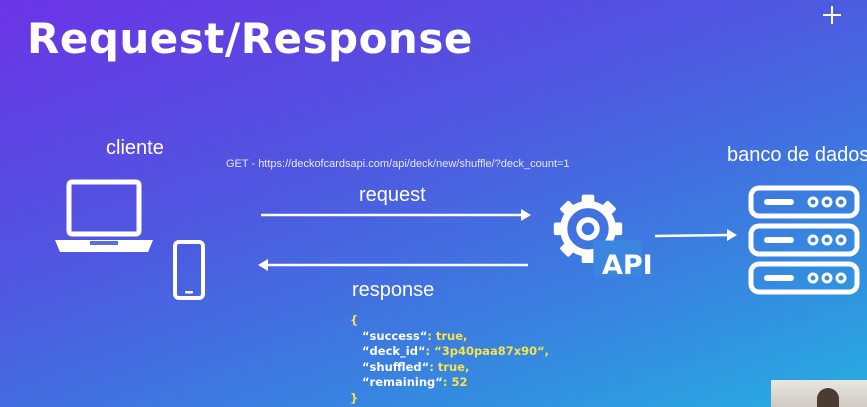  Describe the element at coordinates (828, 397) in the screenshot. I see `presenter-head` at that location.